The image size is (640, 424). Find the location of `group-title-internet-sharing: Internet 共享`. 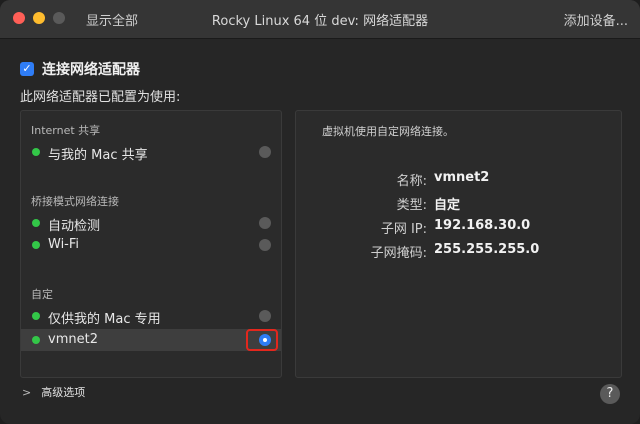

group-title-internet-sharing: Internet 共享 is located at coordinates (66, 130).